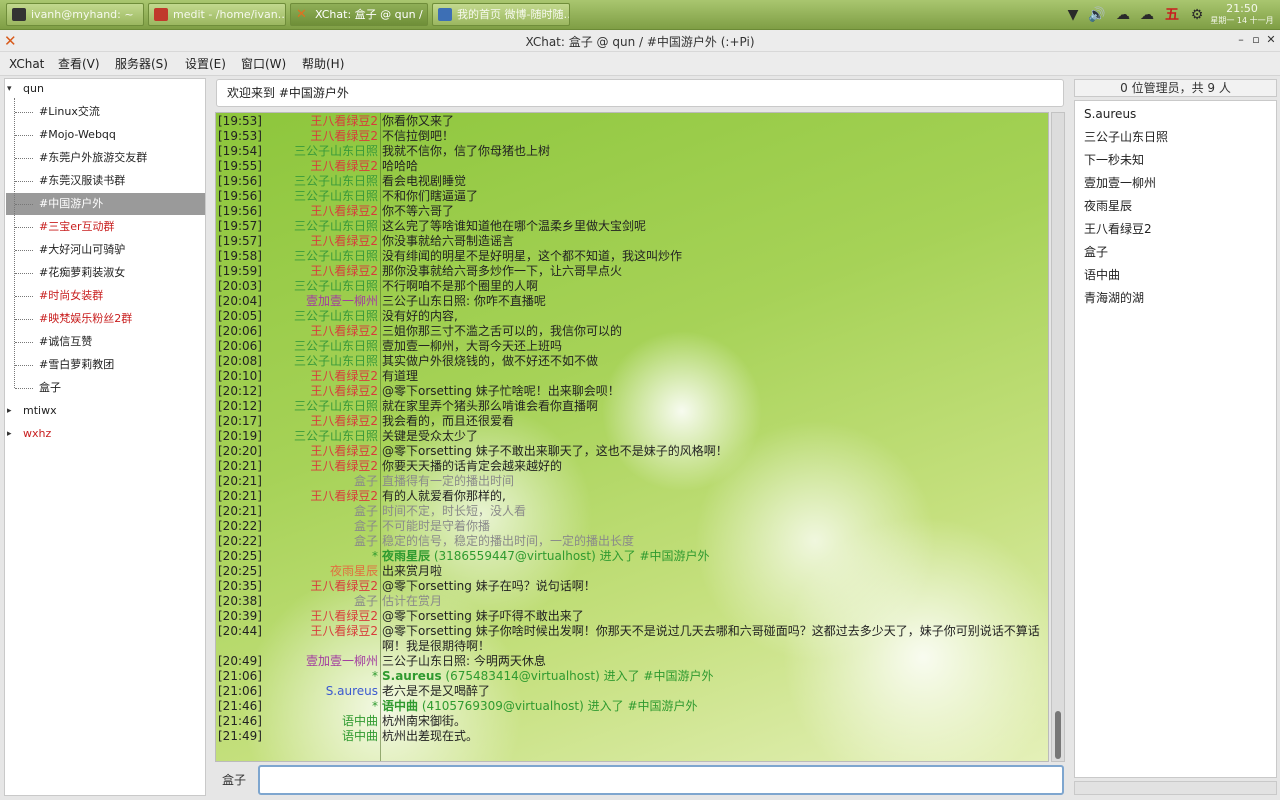 Image resolution: width=1280 pixels, height=800 pixels. Describe the element at coordinates (1271, 40) in the screenshot. I see `close-button: ✕` at that location.